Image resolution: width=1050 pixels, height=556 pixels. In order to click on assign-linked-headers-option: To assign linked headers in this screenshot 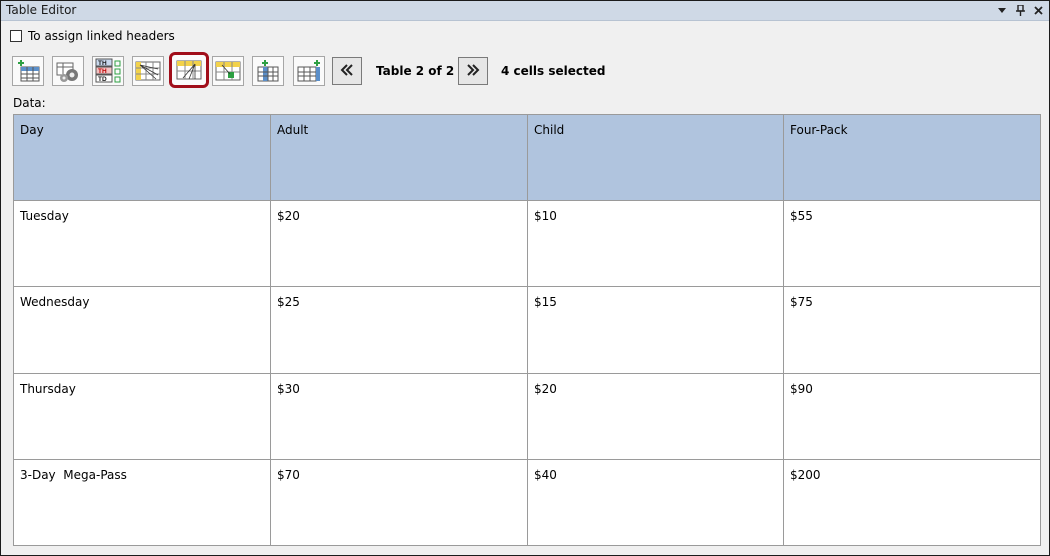, I will do `click(92, 36)`.